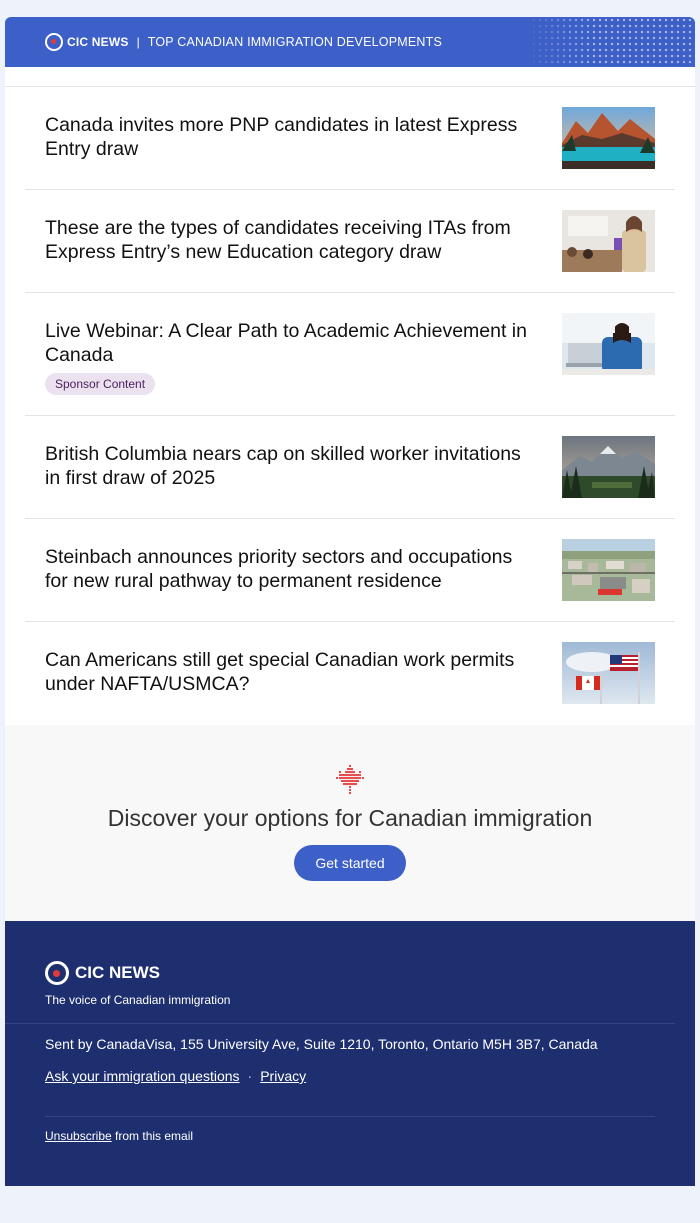  Describe the element at coordinates (98, 42) in the screenshot. I see `logo-text: CIC NEWS` at that location.